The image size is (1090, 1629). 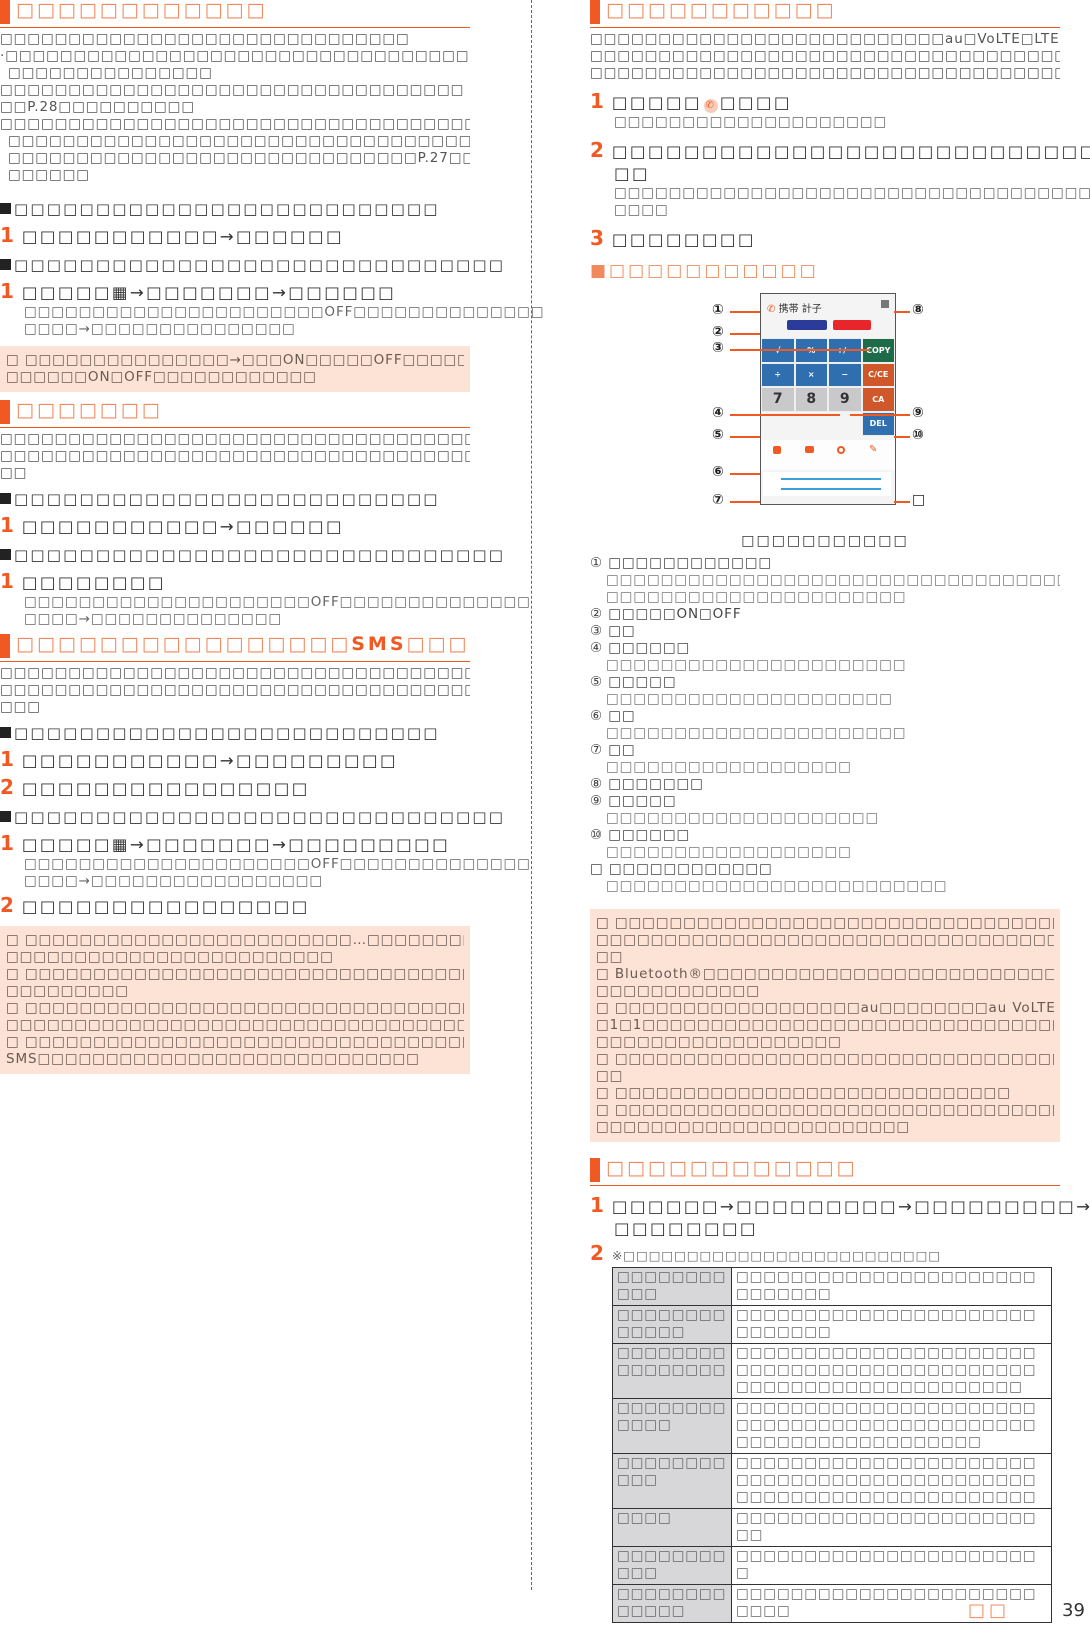 I want to click on callout-item-desc: □□□□□□□□□□□□□□□□□□□□□□□□□, so click(x=777, y=886).